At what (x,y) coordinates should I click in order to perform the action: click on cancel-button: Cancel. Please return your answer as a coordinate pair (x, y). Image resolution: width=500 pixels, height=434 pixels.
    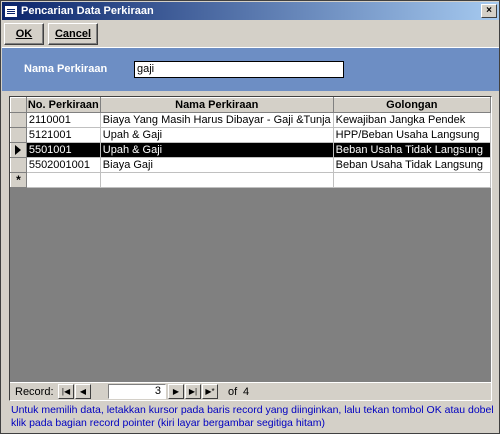
    Looking at the image, I should click on (73, 34).